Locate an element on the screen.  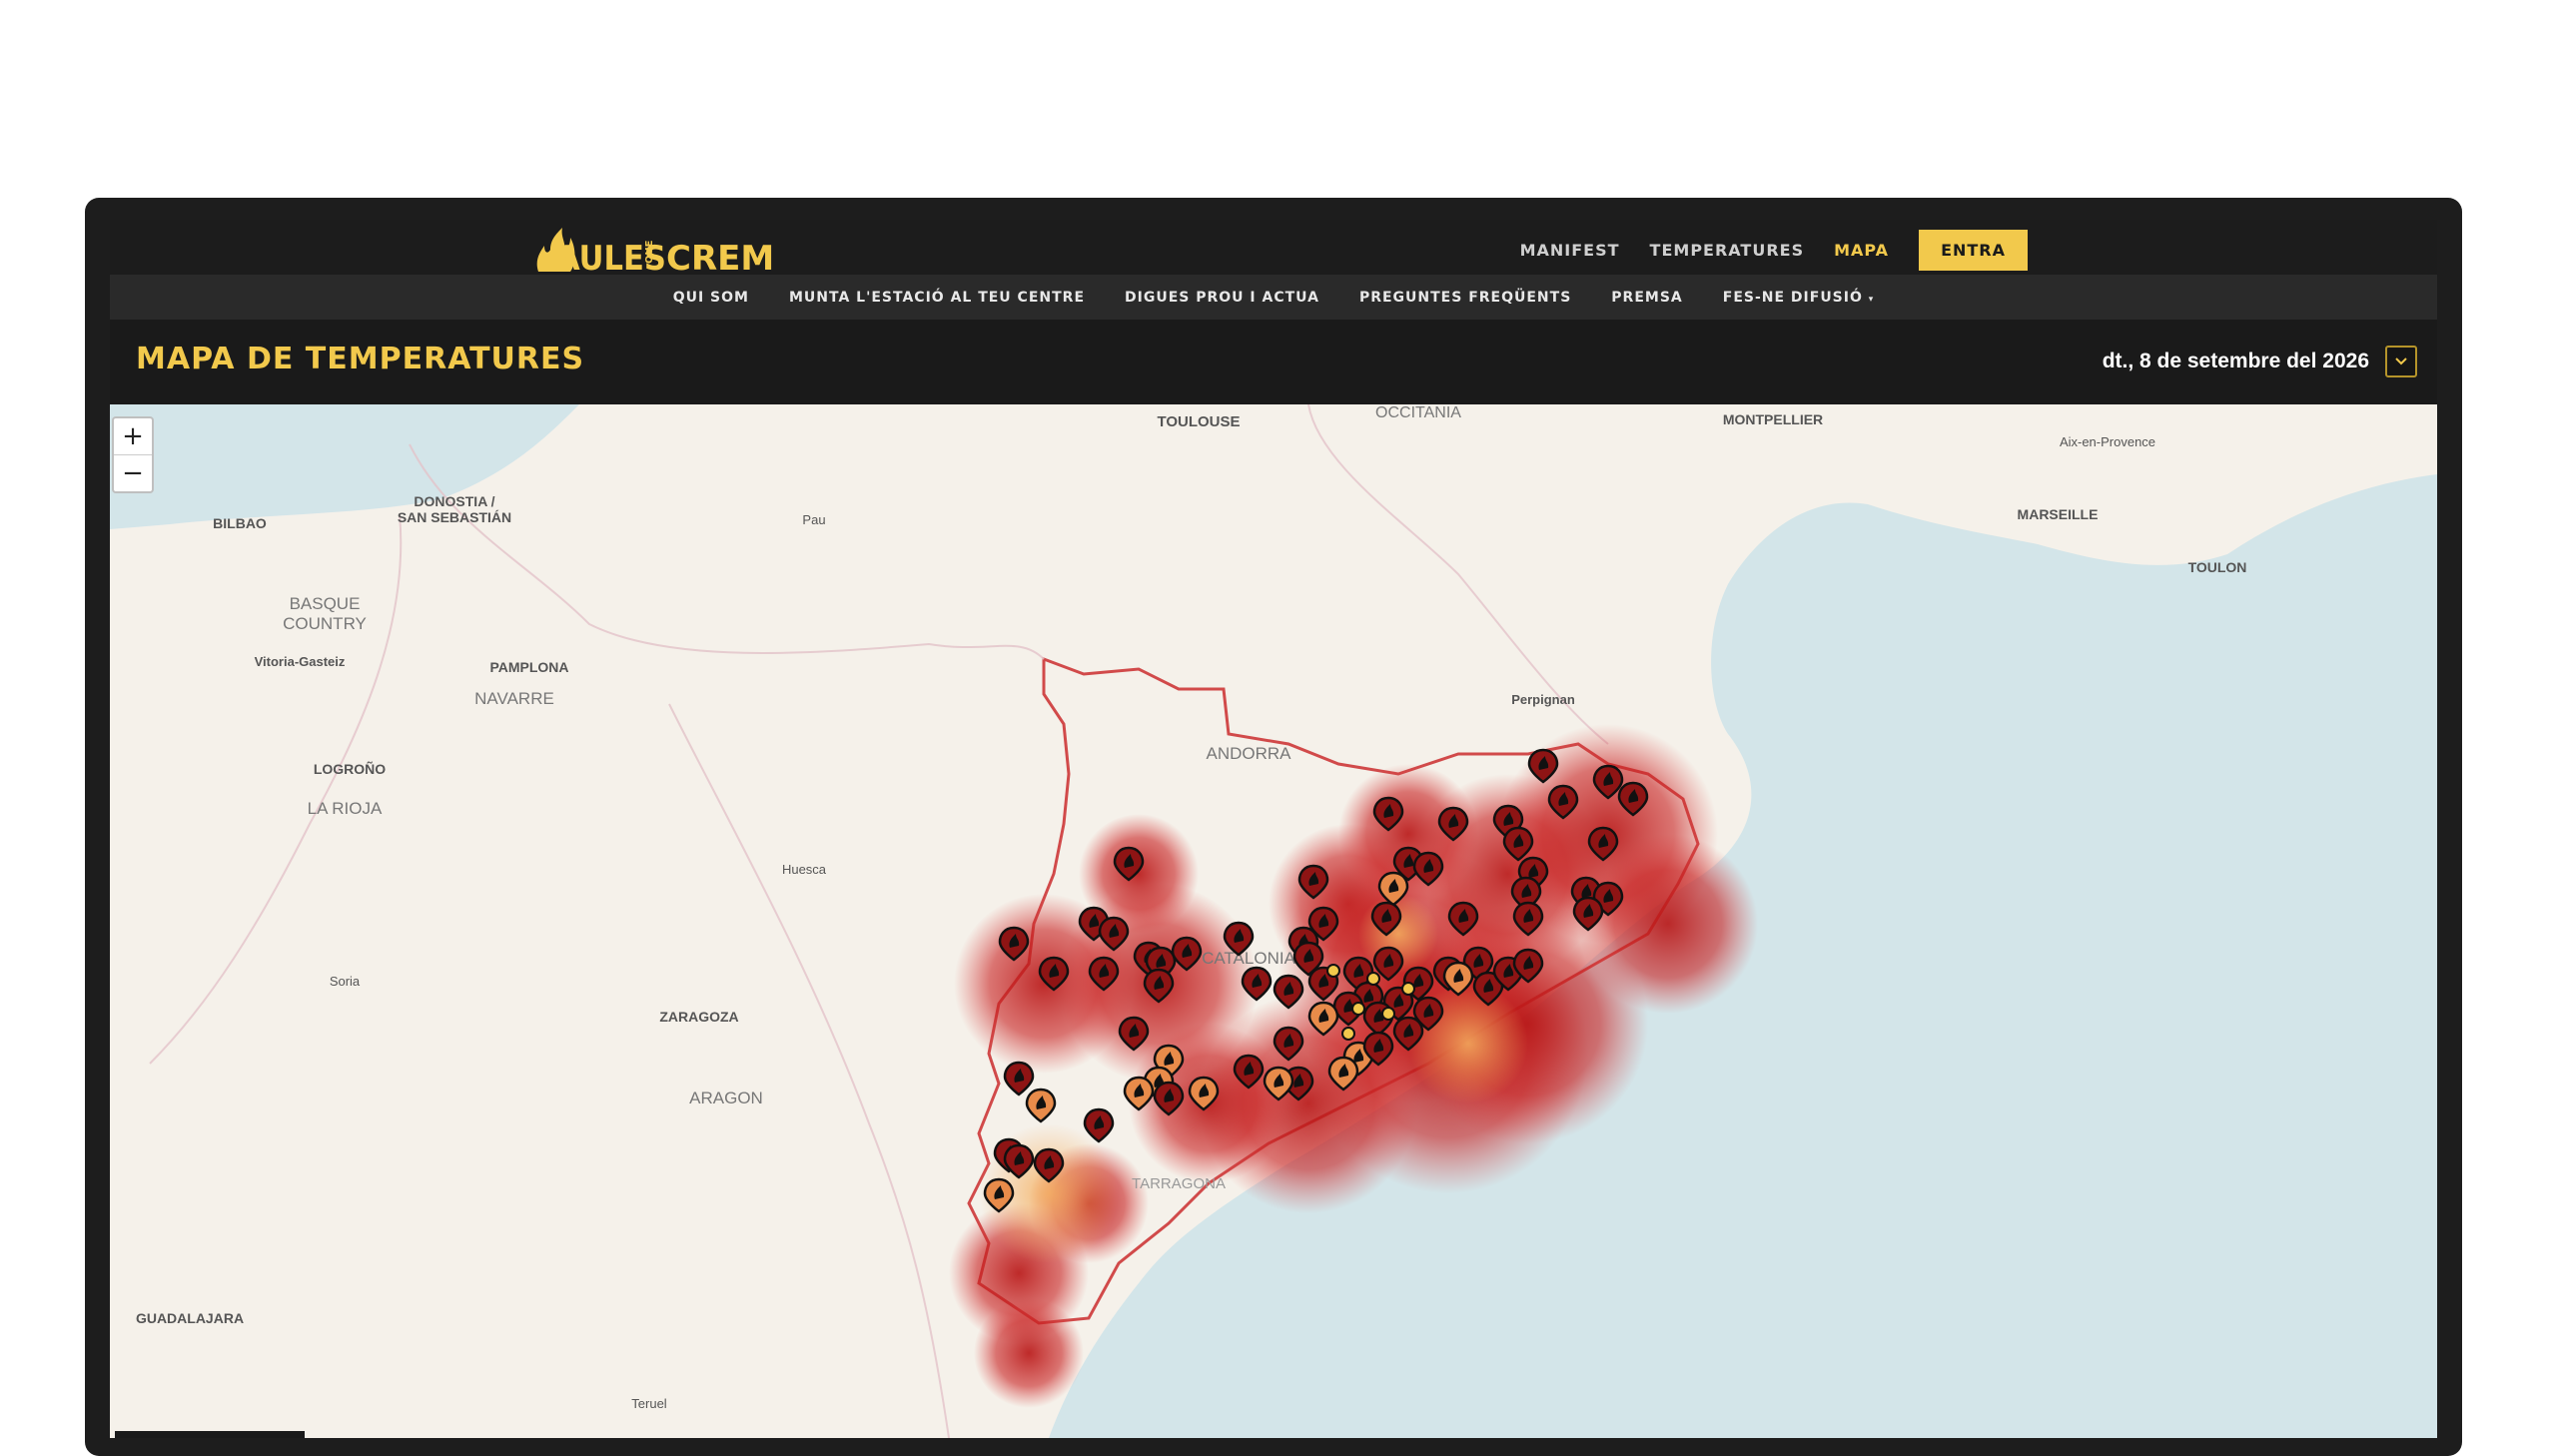
subnav-premsa: PREMSA is located at coordinates (1646, 298).